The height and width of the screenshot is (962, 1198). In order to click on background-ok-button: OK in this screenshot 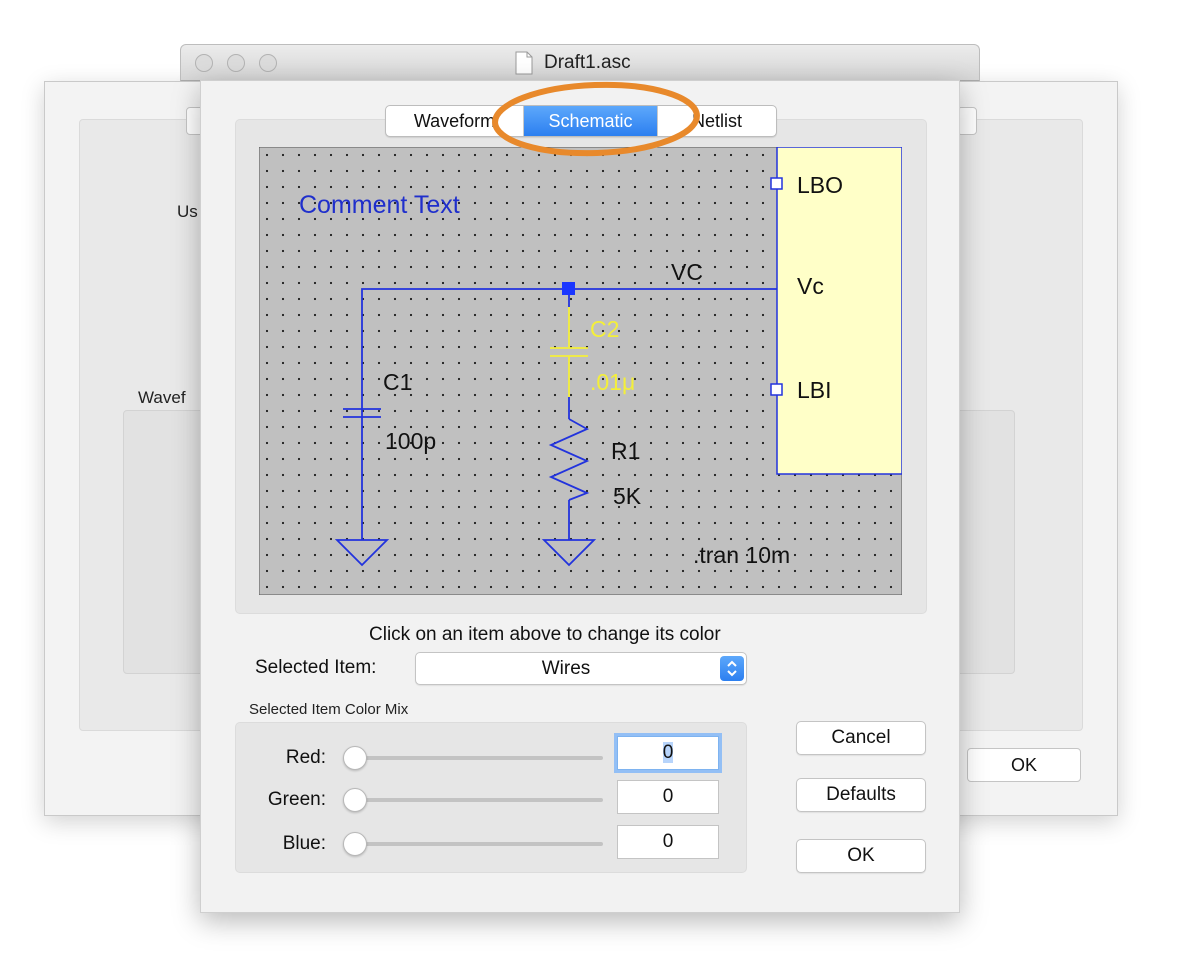, I will do `click(1024, 765)`.